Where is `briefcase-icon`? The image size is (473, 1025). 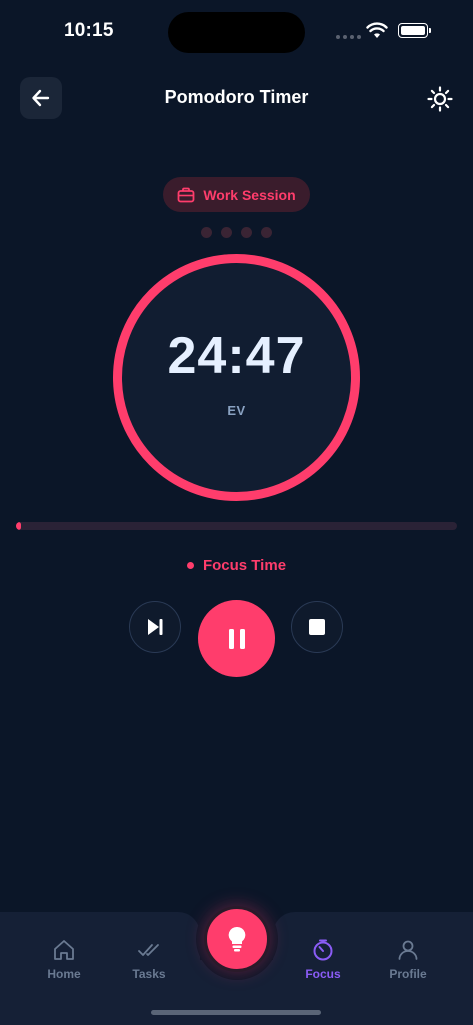 briefcase-icon is located at coordinates (186, 194).